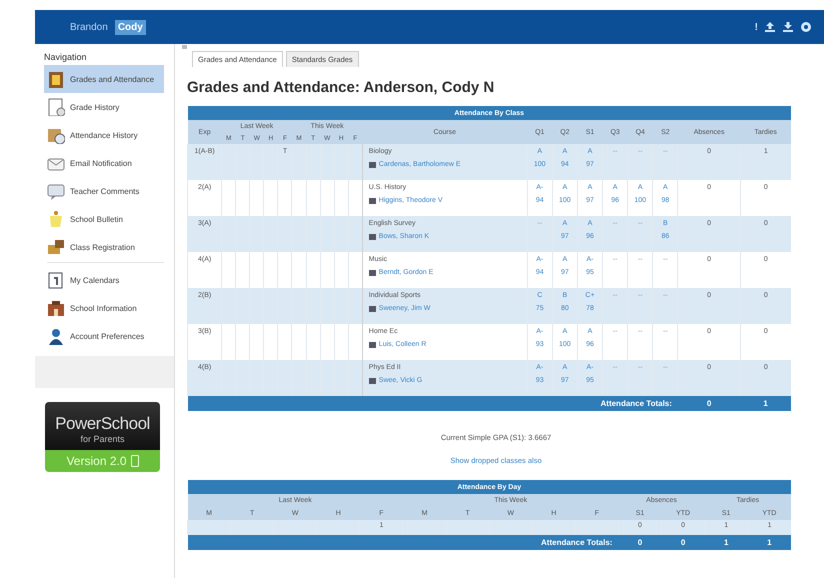 The image size is (824, 578). What do you see at coordinates (806, 27) in the screenshot?
I see `settings-icon` at bounding box center [806, 27].